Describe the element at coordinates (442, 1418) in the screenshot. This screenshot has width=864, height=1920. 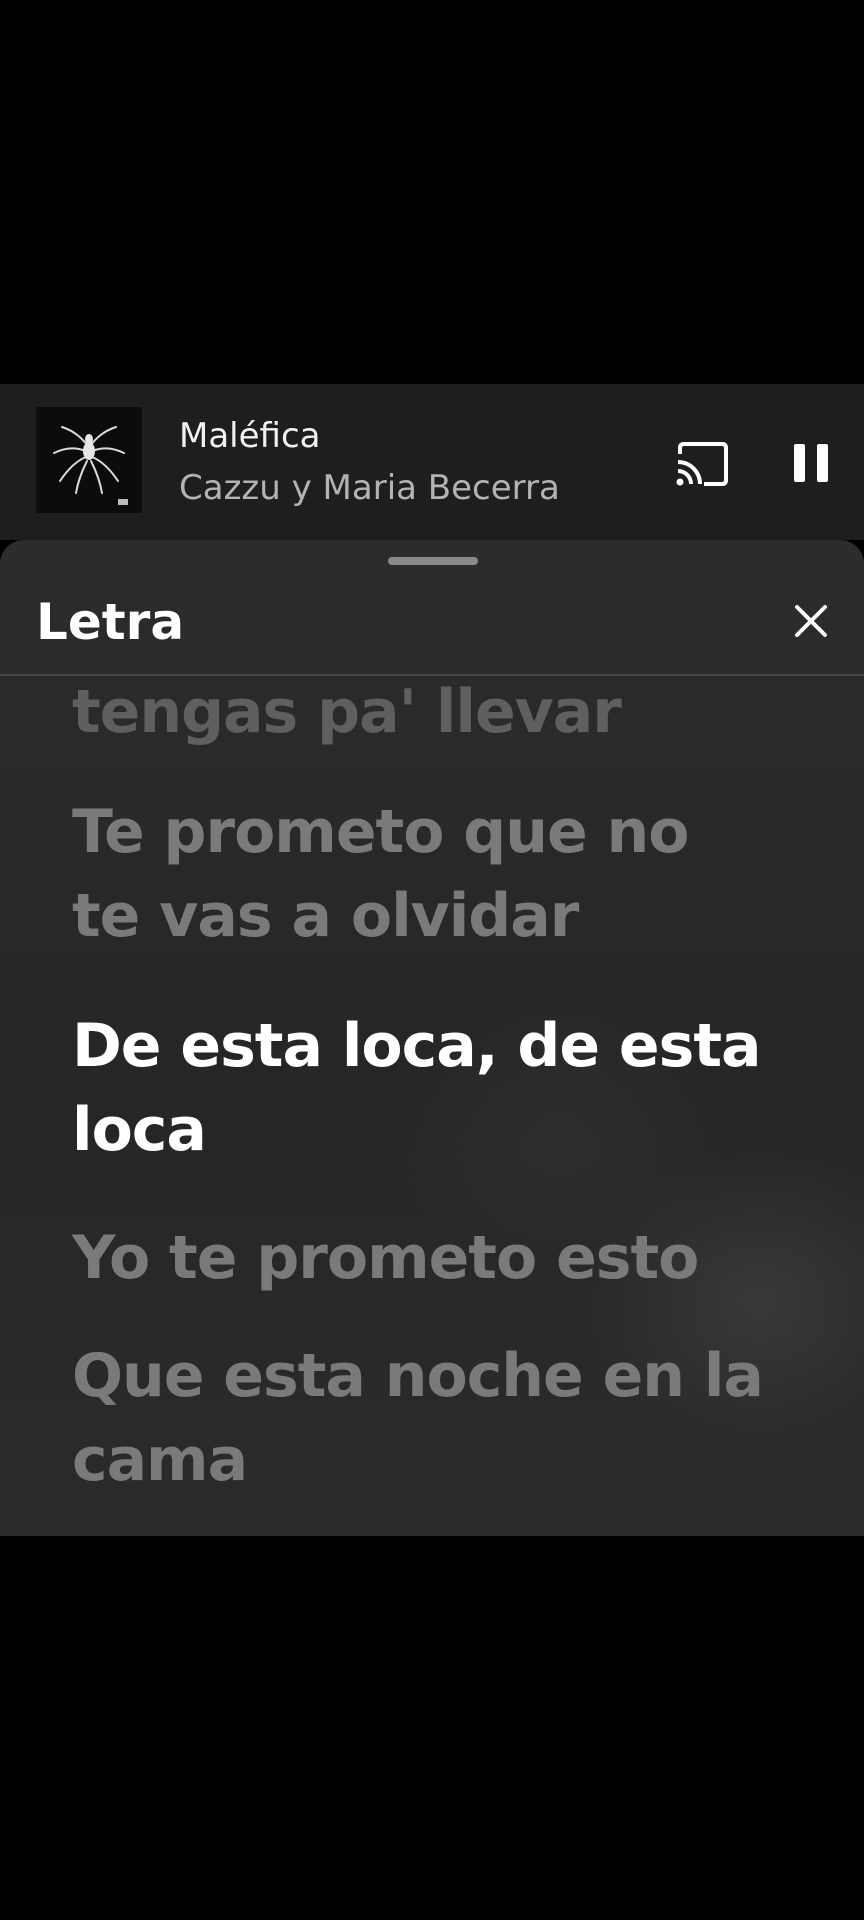
I see `lyric-line: Que esta noche en la cama` at that location.